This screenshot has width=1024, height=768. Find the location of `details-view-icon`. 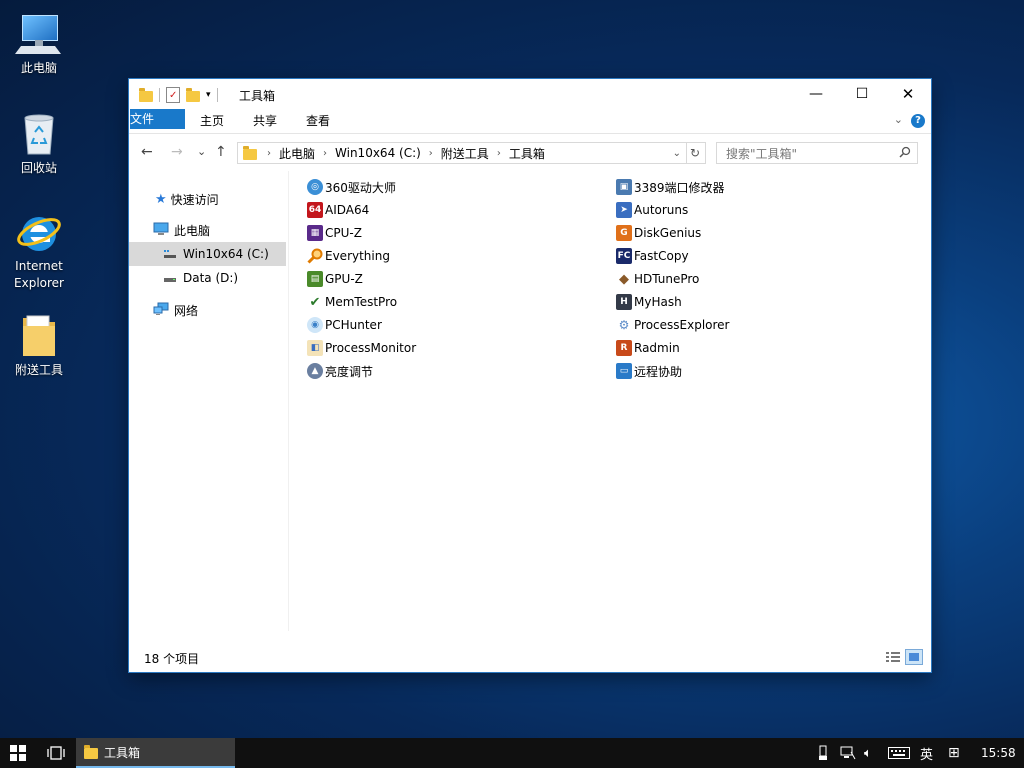

details-view-icon is located at coordinates (893, 658).